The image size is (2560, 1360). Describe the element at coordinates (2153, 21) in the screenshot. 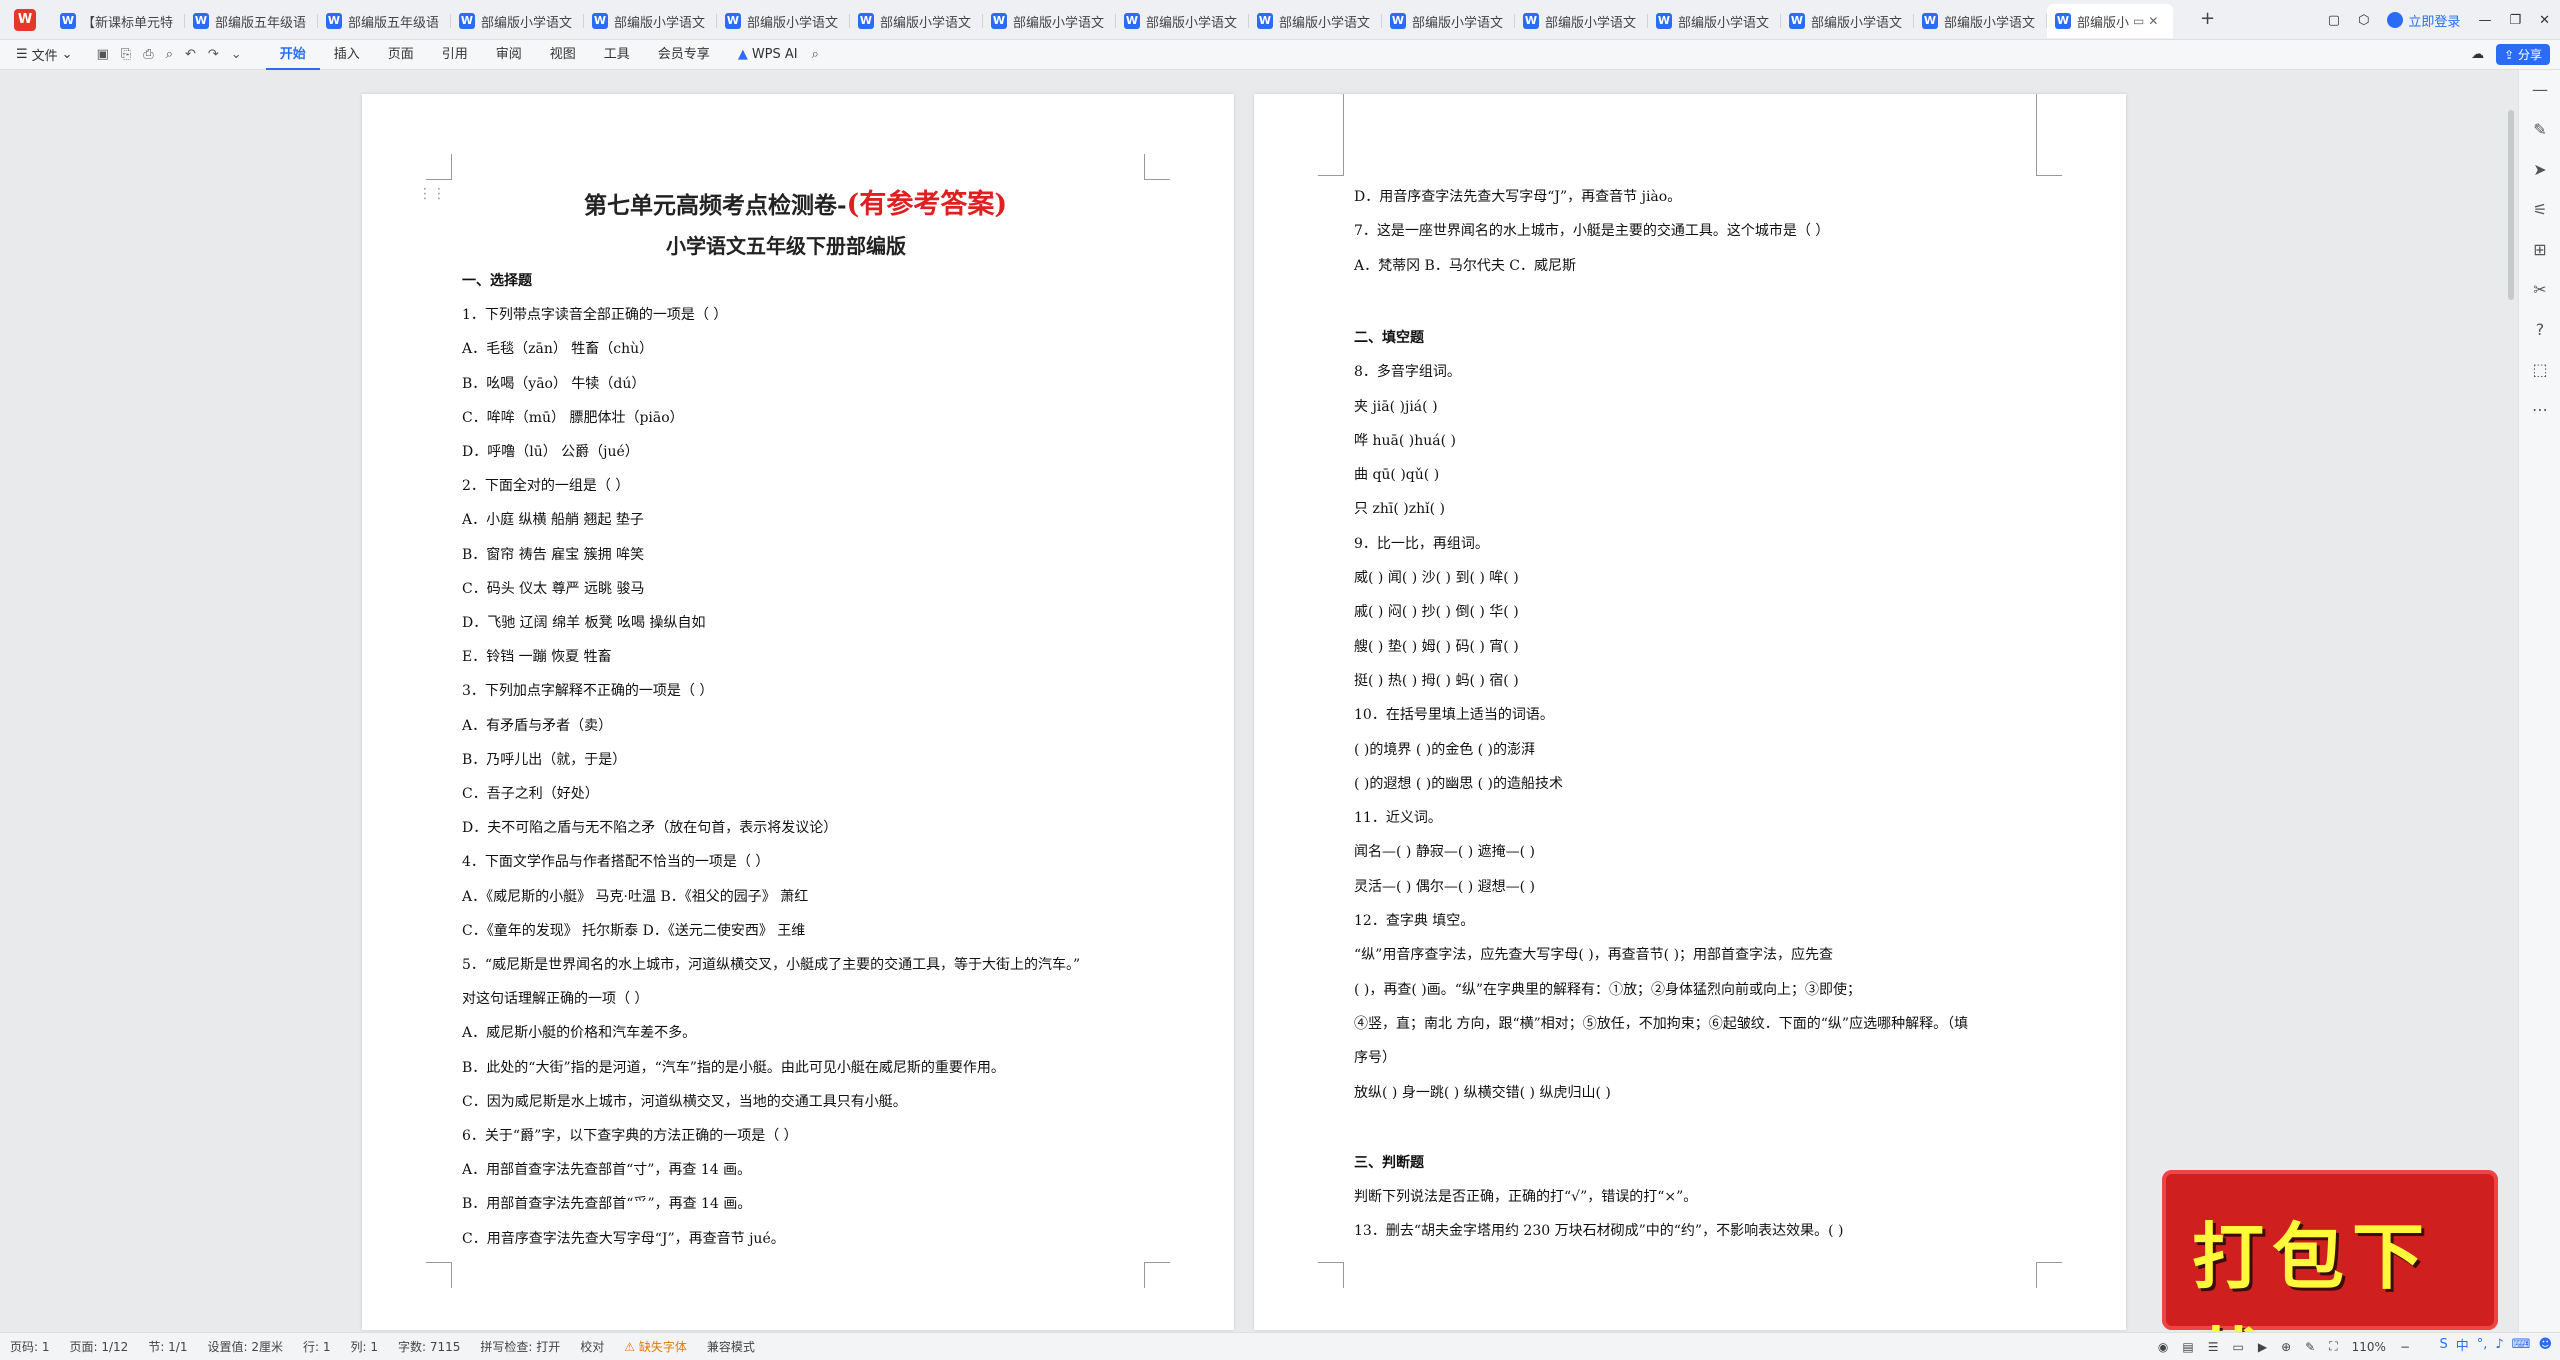

I see `tab-close-icon: ✕` at that location.